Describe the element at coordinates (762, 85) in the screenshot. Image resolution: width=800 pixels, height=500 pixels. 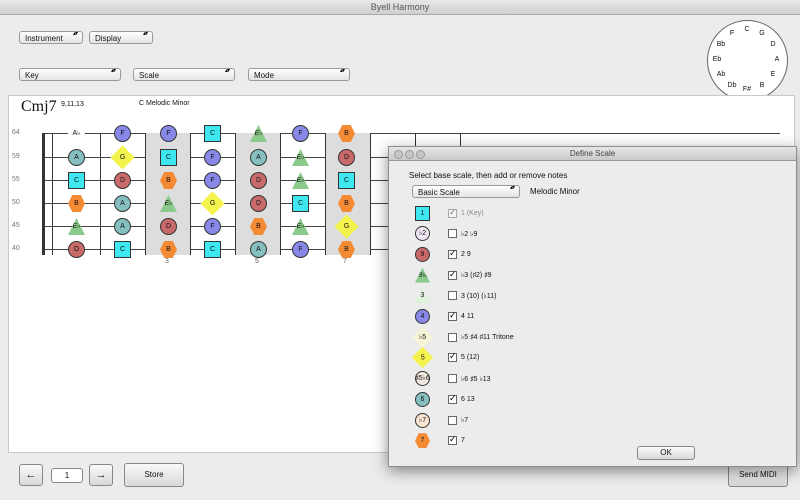
I see `circle-note: B` at that location.